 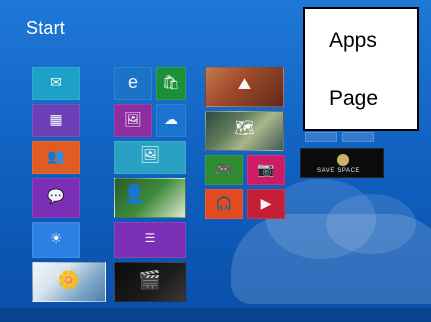 What do you see at coordinates (150, 198) in the screenshot?
I see `news-wide-tile: 👤` at bounding box center [150, 198].